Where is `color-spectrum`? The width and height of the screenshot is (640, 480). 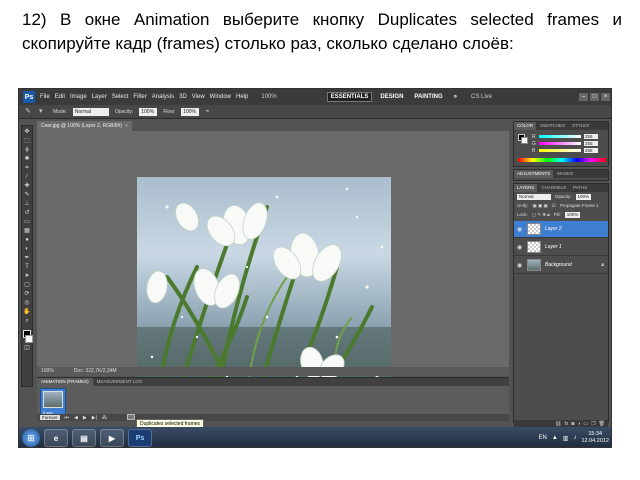
color-spectrum is located at coordinates (562, 160).